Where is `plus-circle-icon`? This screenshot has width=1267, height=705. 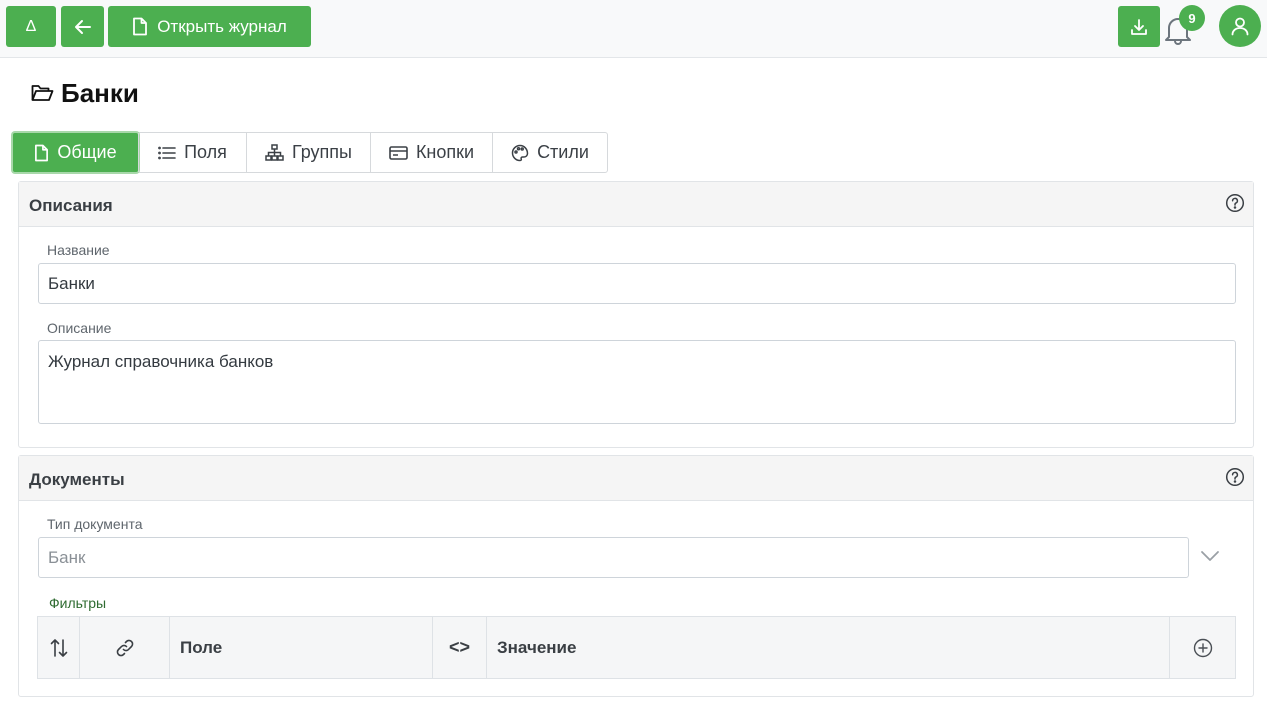
plus-circle-icon is located at coordinates (1202, 647).